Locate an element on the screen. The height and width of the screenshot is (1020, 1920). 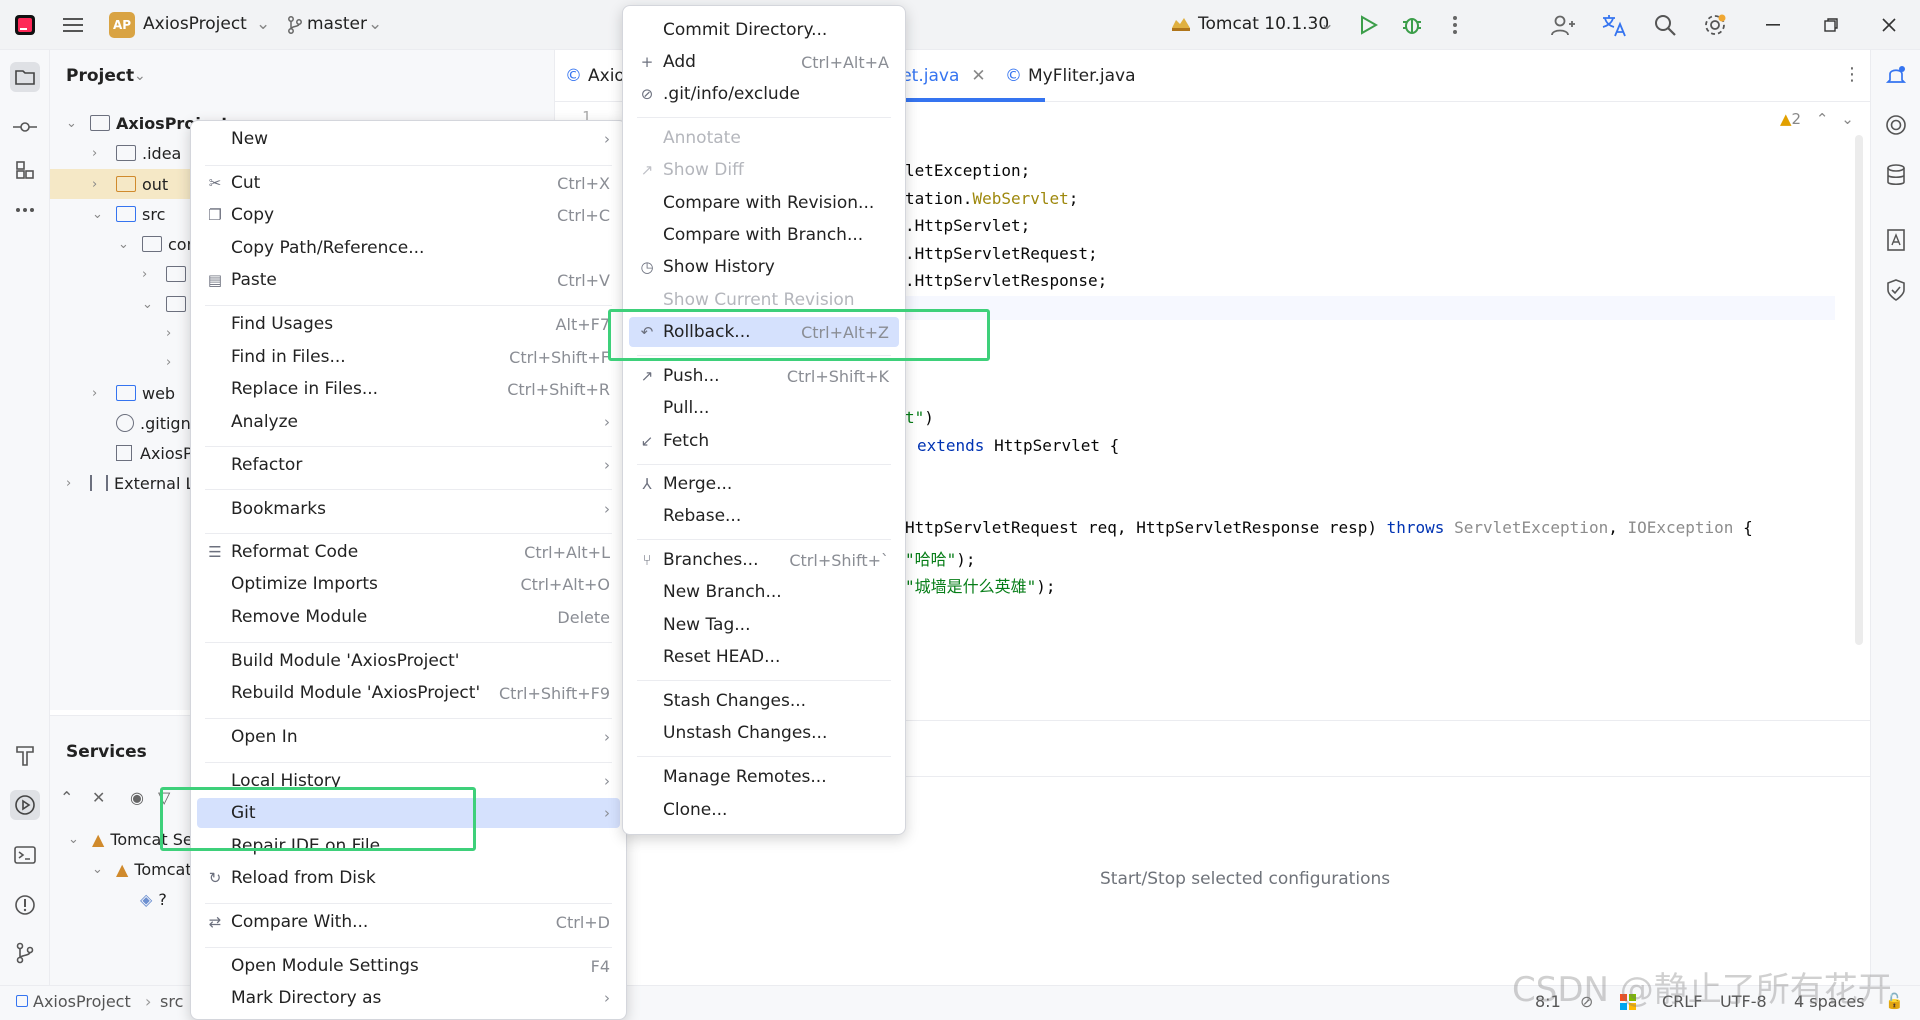
project-badge: AP is located at coordinates (122, 25).